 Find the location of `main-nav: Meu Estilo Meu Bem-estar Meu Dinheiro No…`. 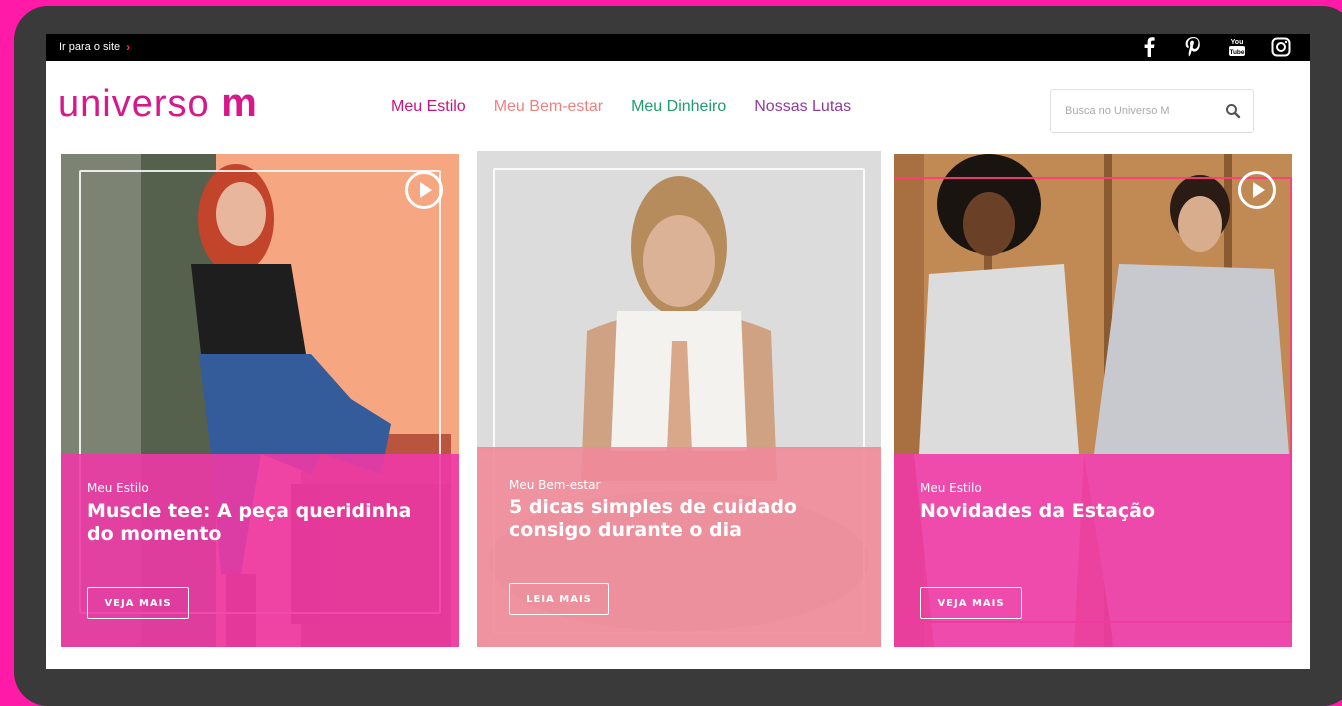

main-nav: Meu Estilo Meu Bem-estar Meu Dinheiro No… is located at coordinates (621, 107).